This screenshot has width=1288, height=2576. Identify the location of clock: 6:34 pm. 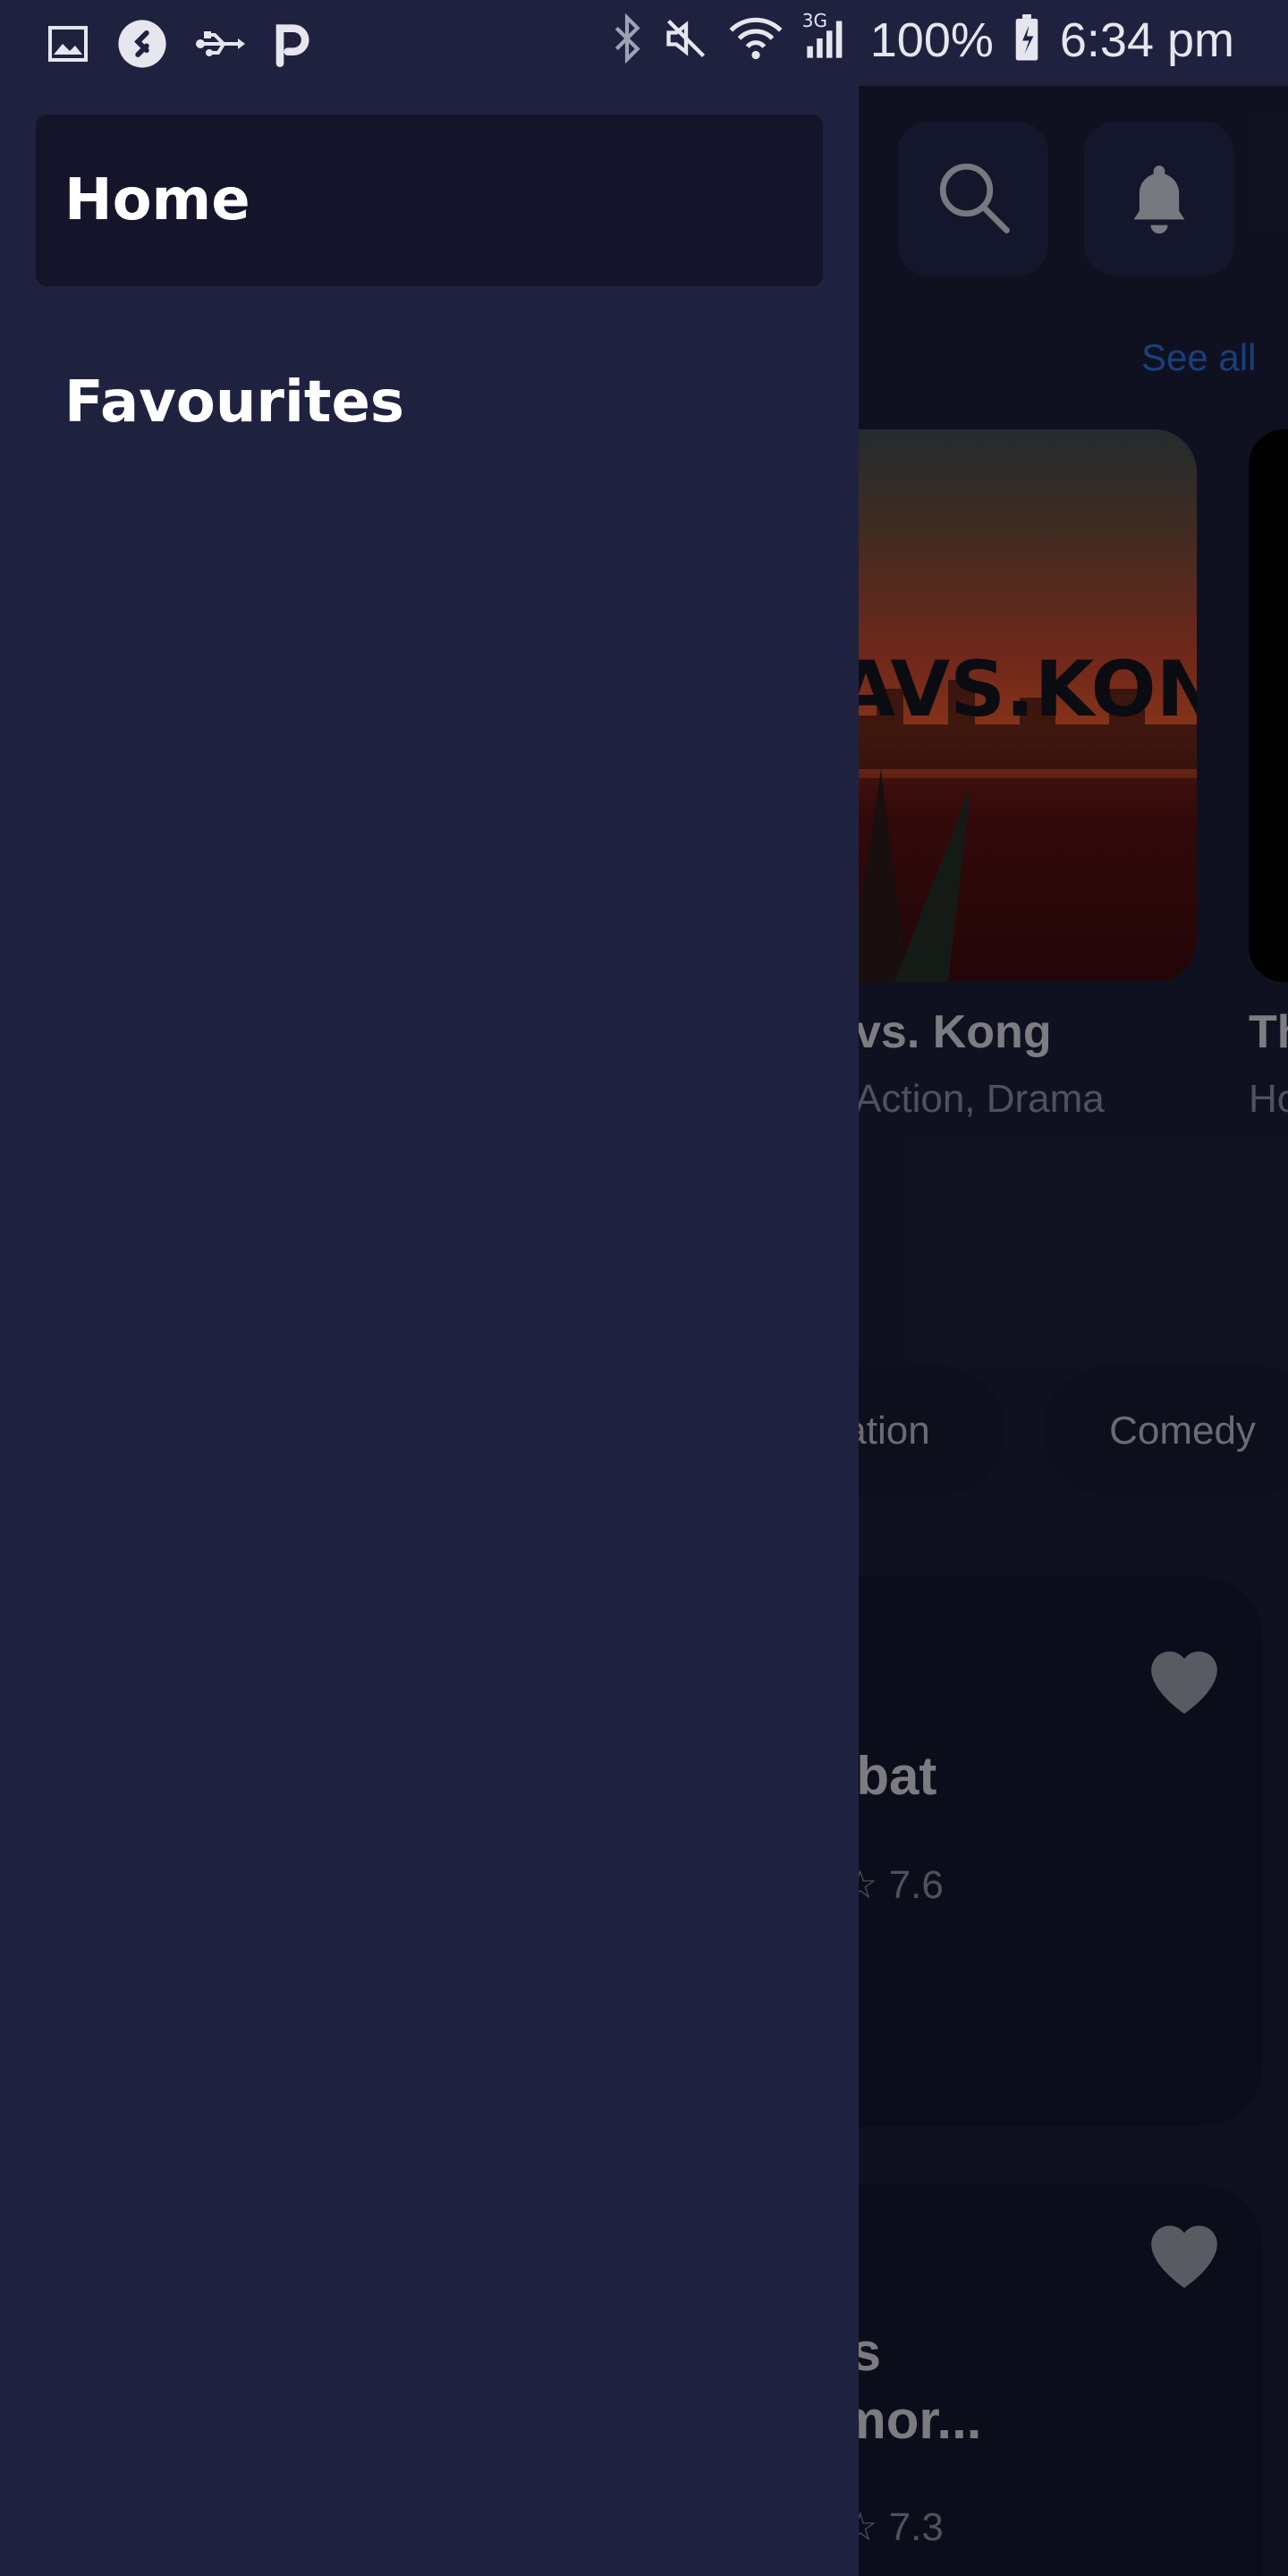
(1146, 40).